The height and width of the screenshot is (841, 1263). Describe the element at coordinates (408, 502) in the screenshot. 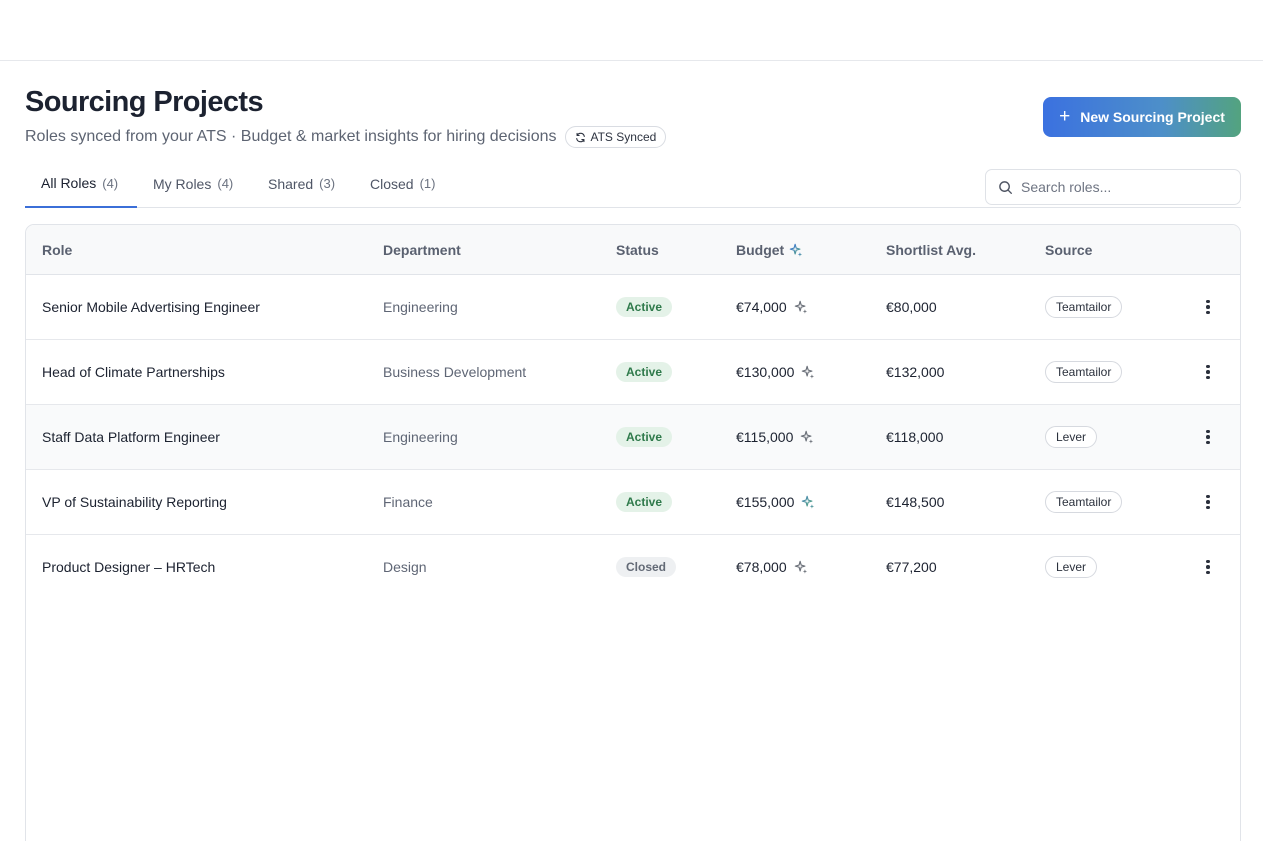

I see `department: Finance` at that location.